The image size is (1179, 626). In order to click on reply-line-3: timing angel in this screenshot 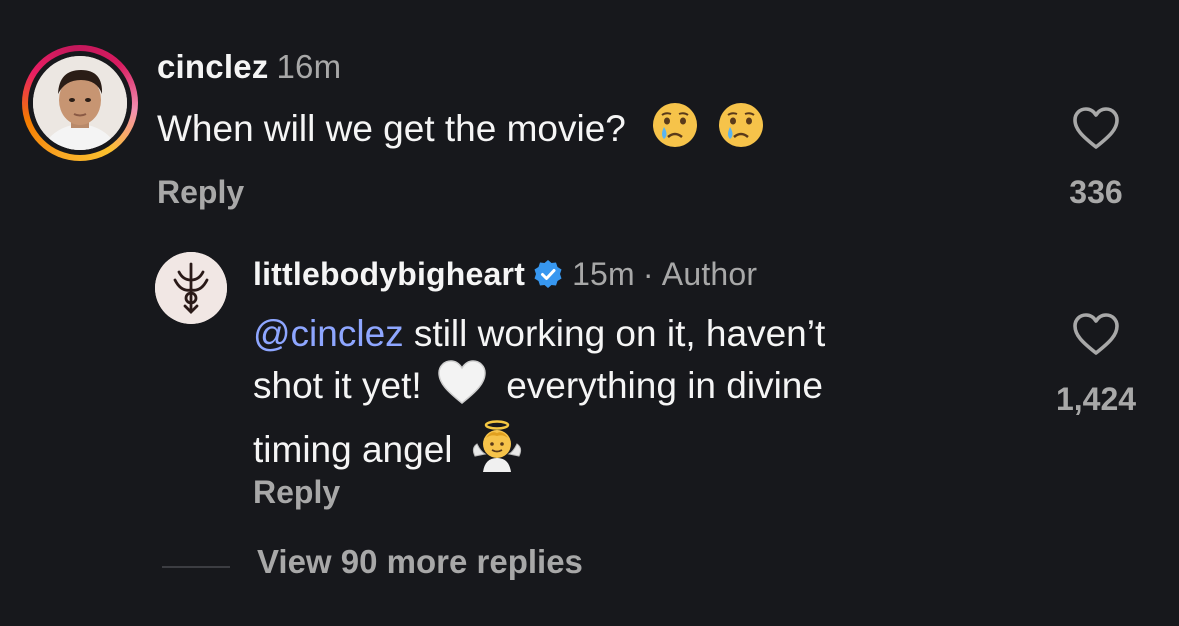, I will do `click(613, 452)`.